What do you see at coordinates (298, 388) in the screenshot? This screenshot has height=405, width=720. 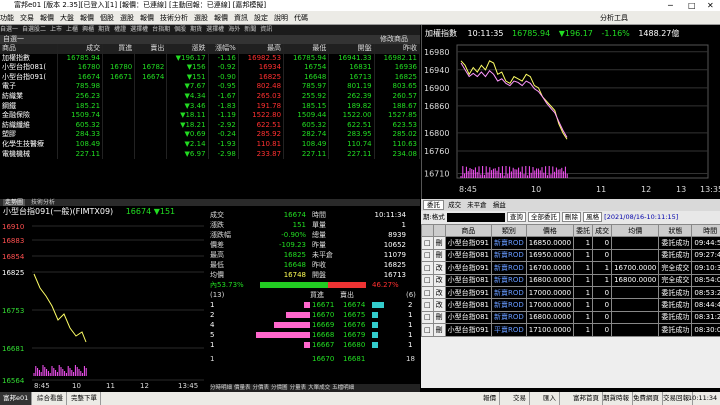 I see `detail-tab: 分量表` at bounding box center [298, 388].